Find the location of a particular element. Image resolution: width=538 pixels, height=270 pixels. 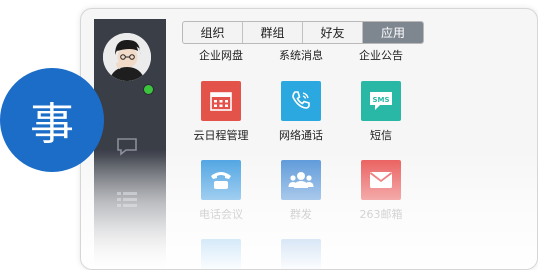

app-calendar: 云日程管理 is located at coordinates (221, 112).